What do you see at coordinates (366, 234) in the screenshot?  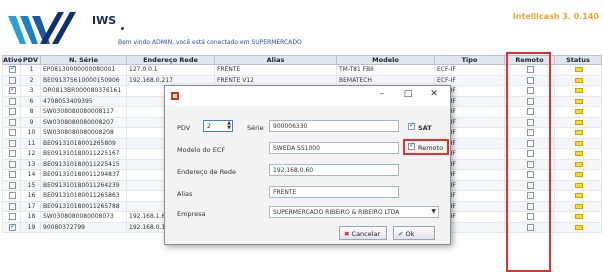 I see `cancel-button-label: Cancelar` at bounding box center [366, 234].